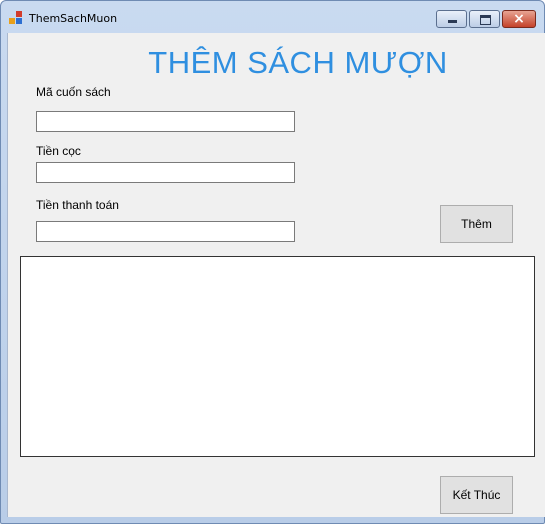 The height and width of the screenshot is (528, 547). What do you see at coordinates (272, 17) in the screenshot?
I see `title-bar: ThemSachMuon ×` at bounding box center [272, 17].